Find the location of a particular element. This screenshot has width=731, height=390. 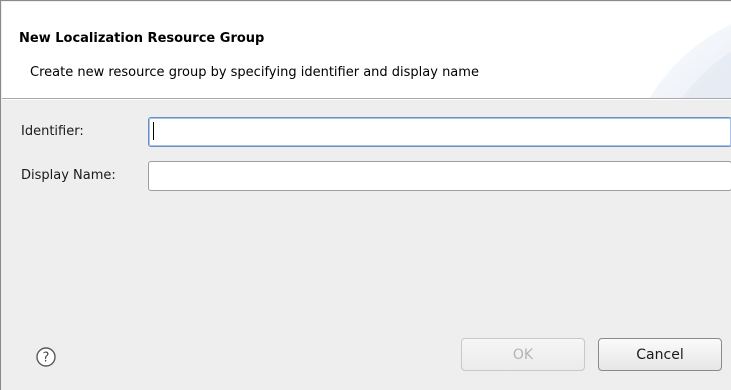

display-name-input is located at coordinates (439, 176).